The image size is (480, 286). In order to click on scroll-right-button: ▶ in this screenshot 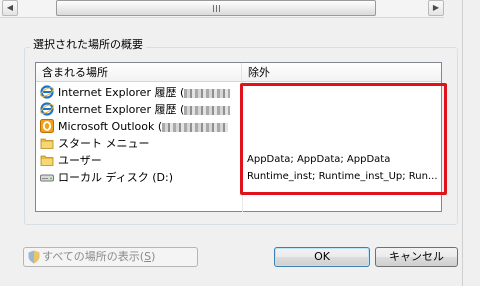, I will do `click(436, 8)`.